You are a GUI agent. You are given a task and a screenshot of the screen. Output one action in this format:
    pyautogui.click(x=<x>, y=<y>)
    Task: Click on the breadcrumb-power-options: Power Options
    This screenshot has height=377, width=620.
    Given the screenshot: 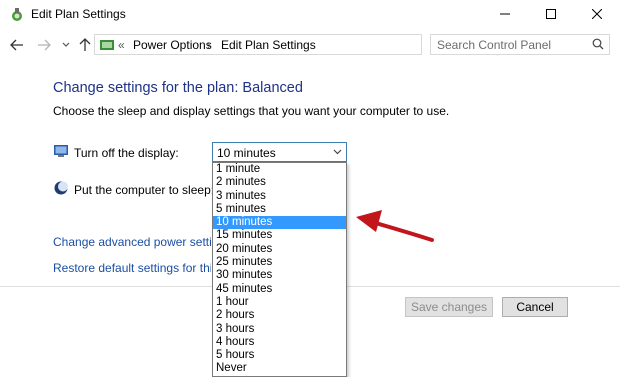 What is the action you would take?
    pyautogui.click(x=172, y=45)
    